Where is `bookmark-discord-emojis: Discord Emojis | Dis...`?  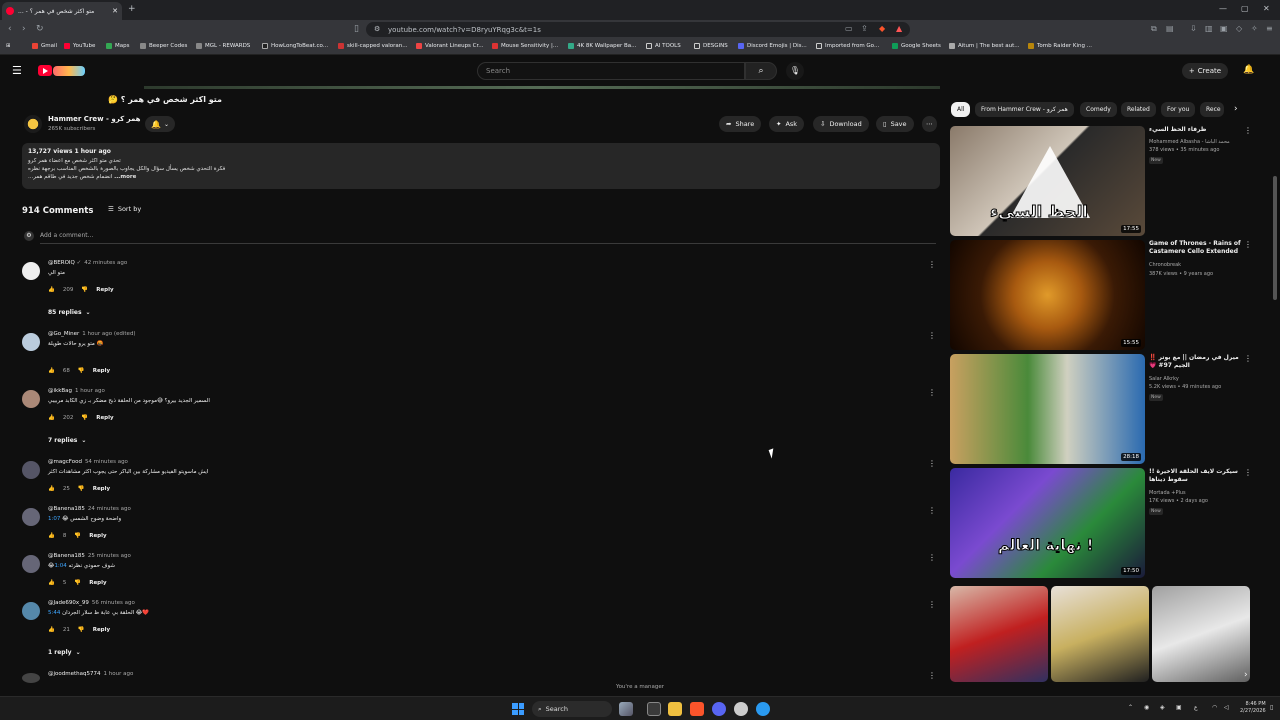
bookmark-discord-emojis: Discord Emojis | Dis... is located at coordinates (772, 46).